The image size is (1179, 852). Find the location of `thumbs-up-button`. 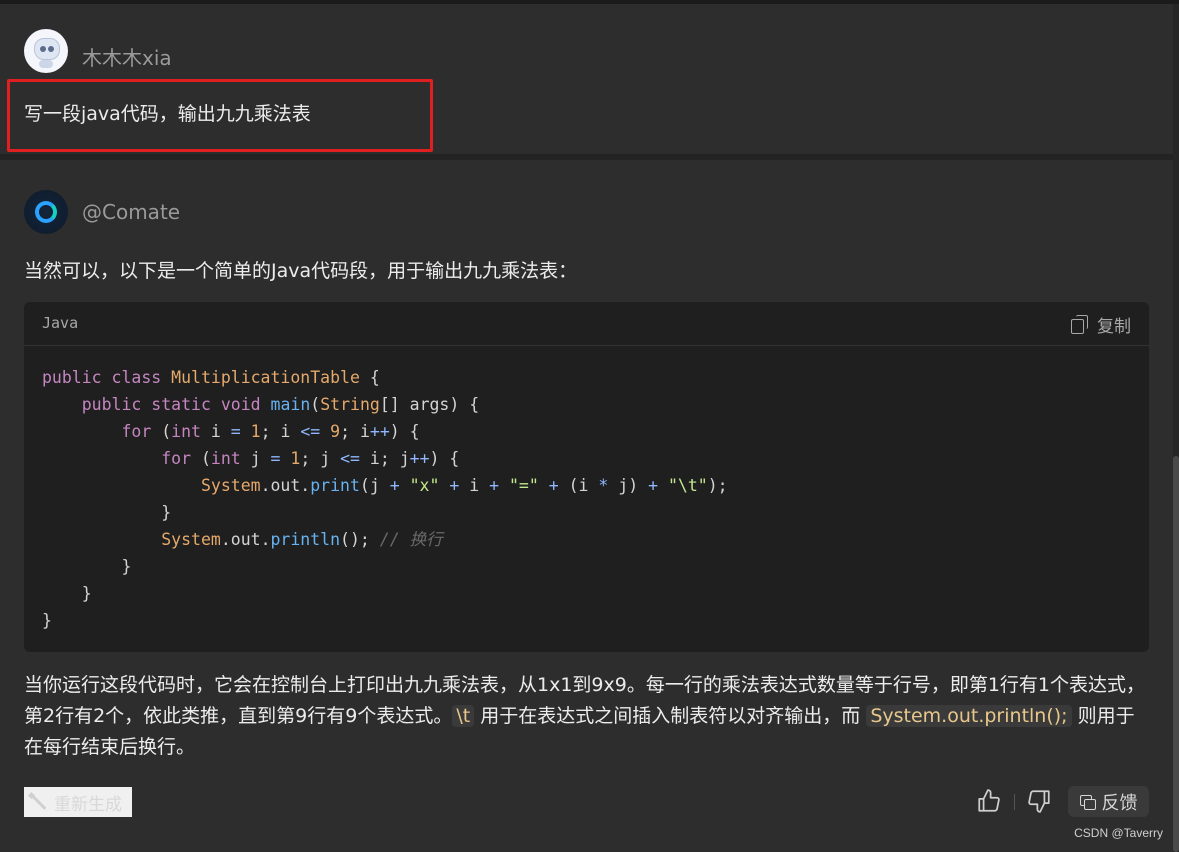

thumbs-up-button is located at coordinates (989, 801).